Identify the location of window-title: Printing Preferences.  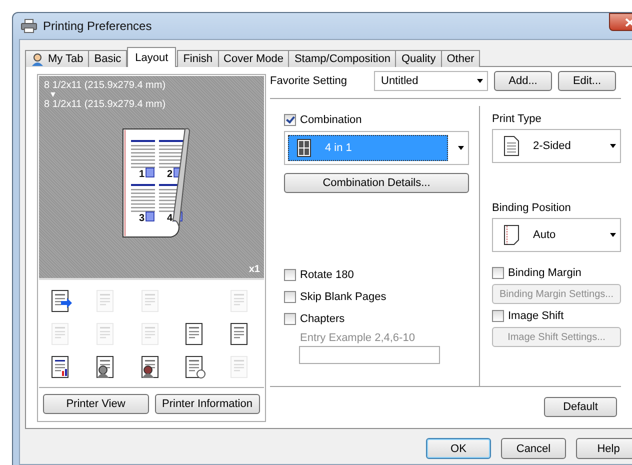
(97, 26).